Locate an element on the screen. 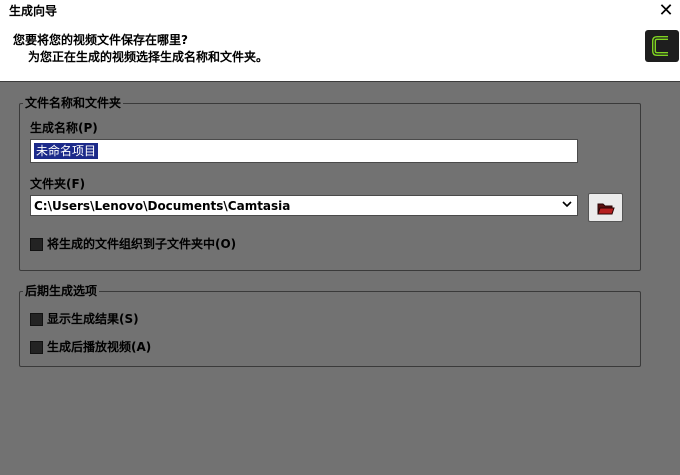  production-name-input: 未命名项目 is located at coordinates (304, 151).